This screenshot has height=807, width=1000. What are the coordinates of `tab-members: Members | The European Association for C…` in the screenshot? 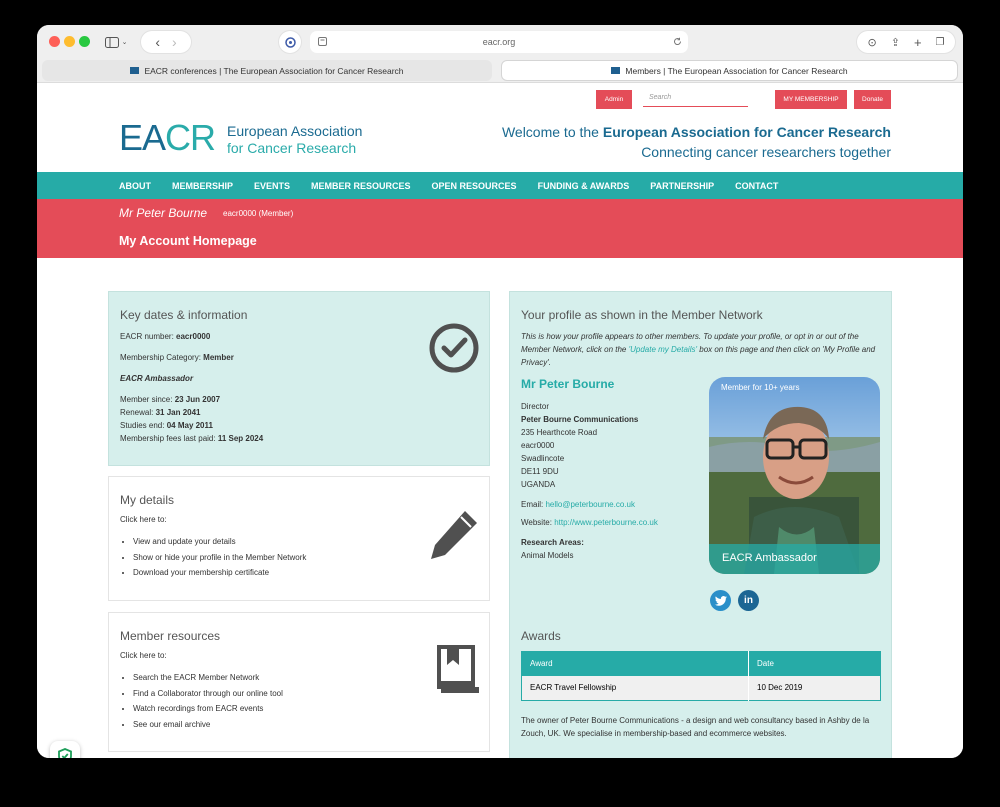 It's located at (729, 70).